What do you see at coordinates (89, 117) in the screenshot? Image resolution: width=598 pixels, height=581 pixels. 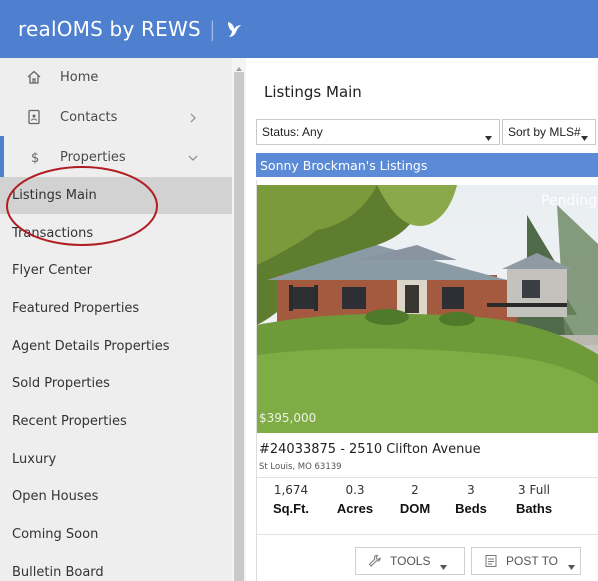 I see `sidebar-item-label: Contacts` at bounding box center [89, 117].